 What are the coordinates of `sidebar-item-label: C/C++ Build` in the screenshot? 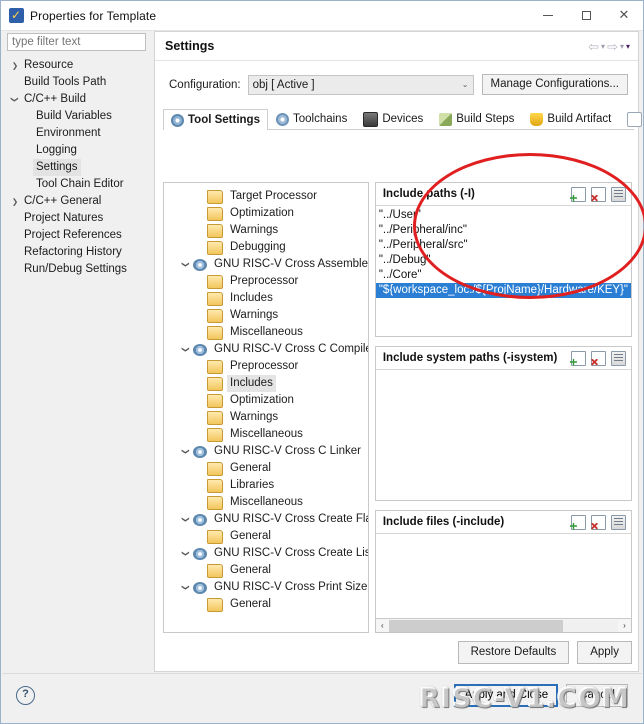 It's located at (55, 99).